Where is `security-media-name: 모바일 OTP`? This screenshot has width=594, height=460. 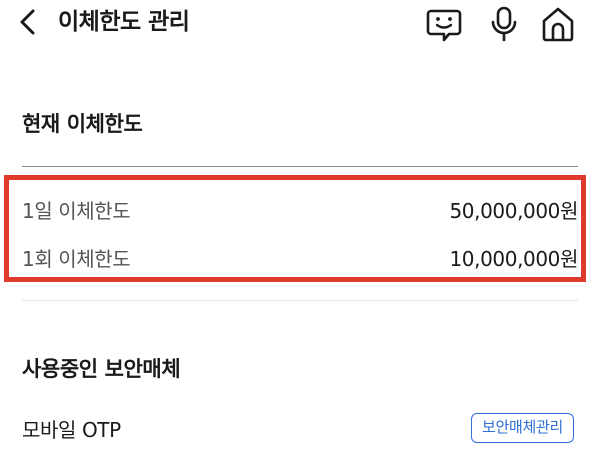 security-media-name: 모바일 OTP is located at coordinates (71, 430).